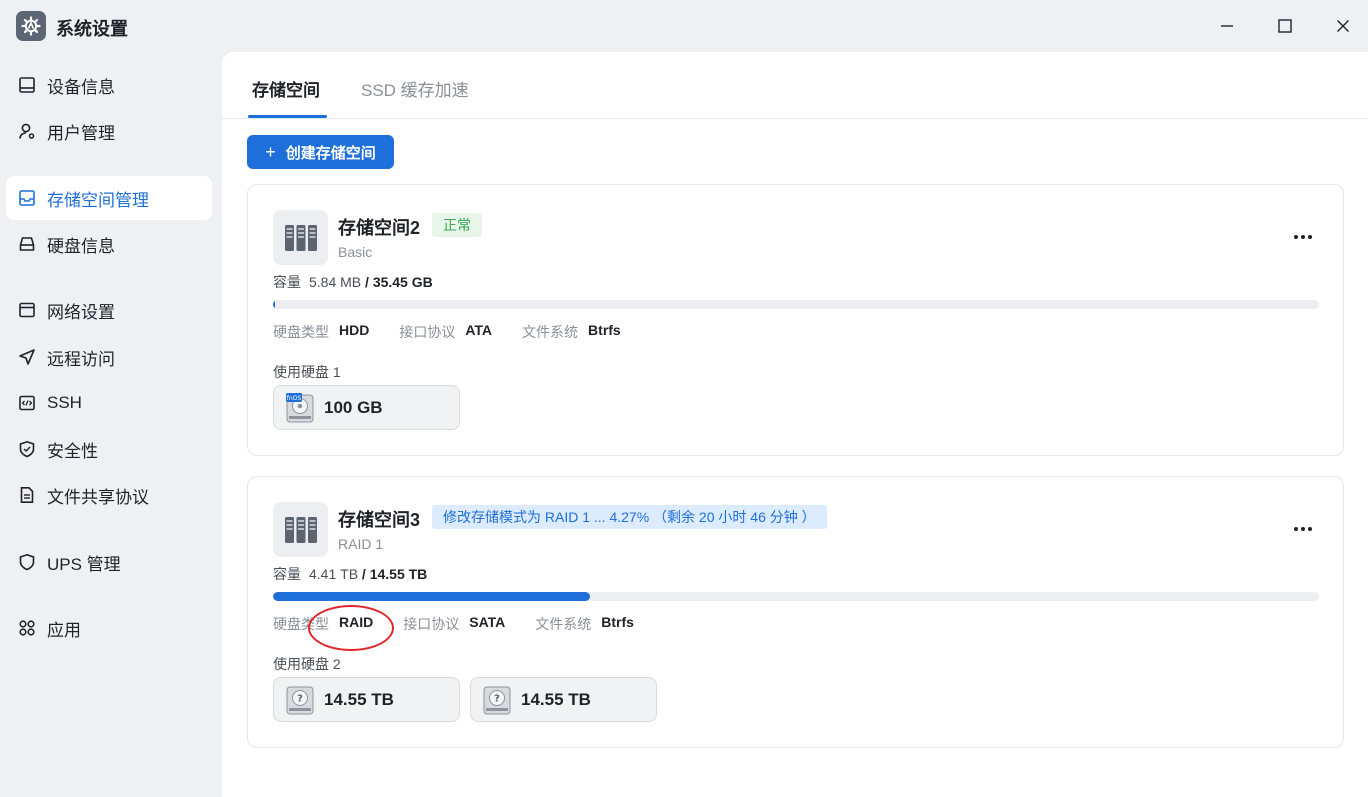 The height and width of the screenshot is (797, 1368). What do you see at coordinates (355, 252) in the screenshot?
I see `pool-raid-level: Basic` at bounding box center [355, 252].